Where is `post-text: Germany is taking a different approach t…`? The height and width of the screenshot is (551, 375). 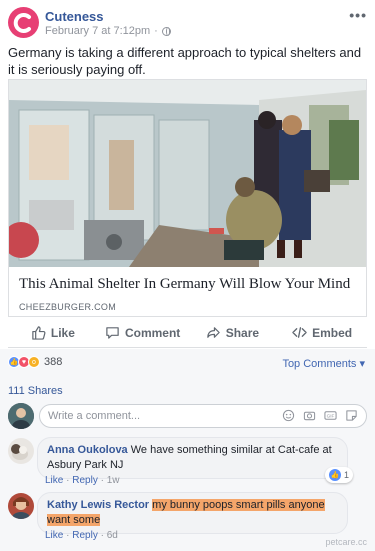
post-text: Germany is taking a different approach t… is located at coordinates (185, 61).